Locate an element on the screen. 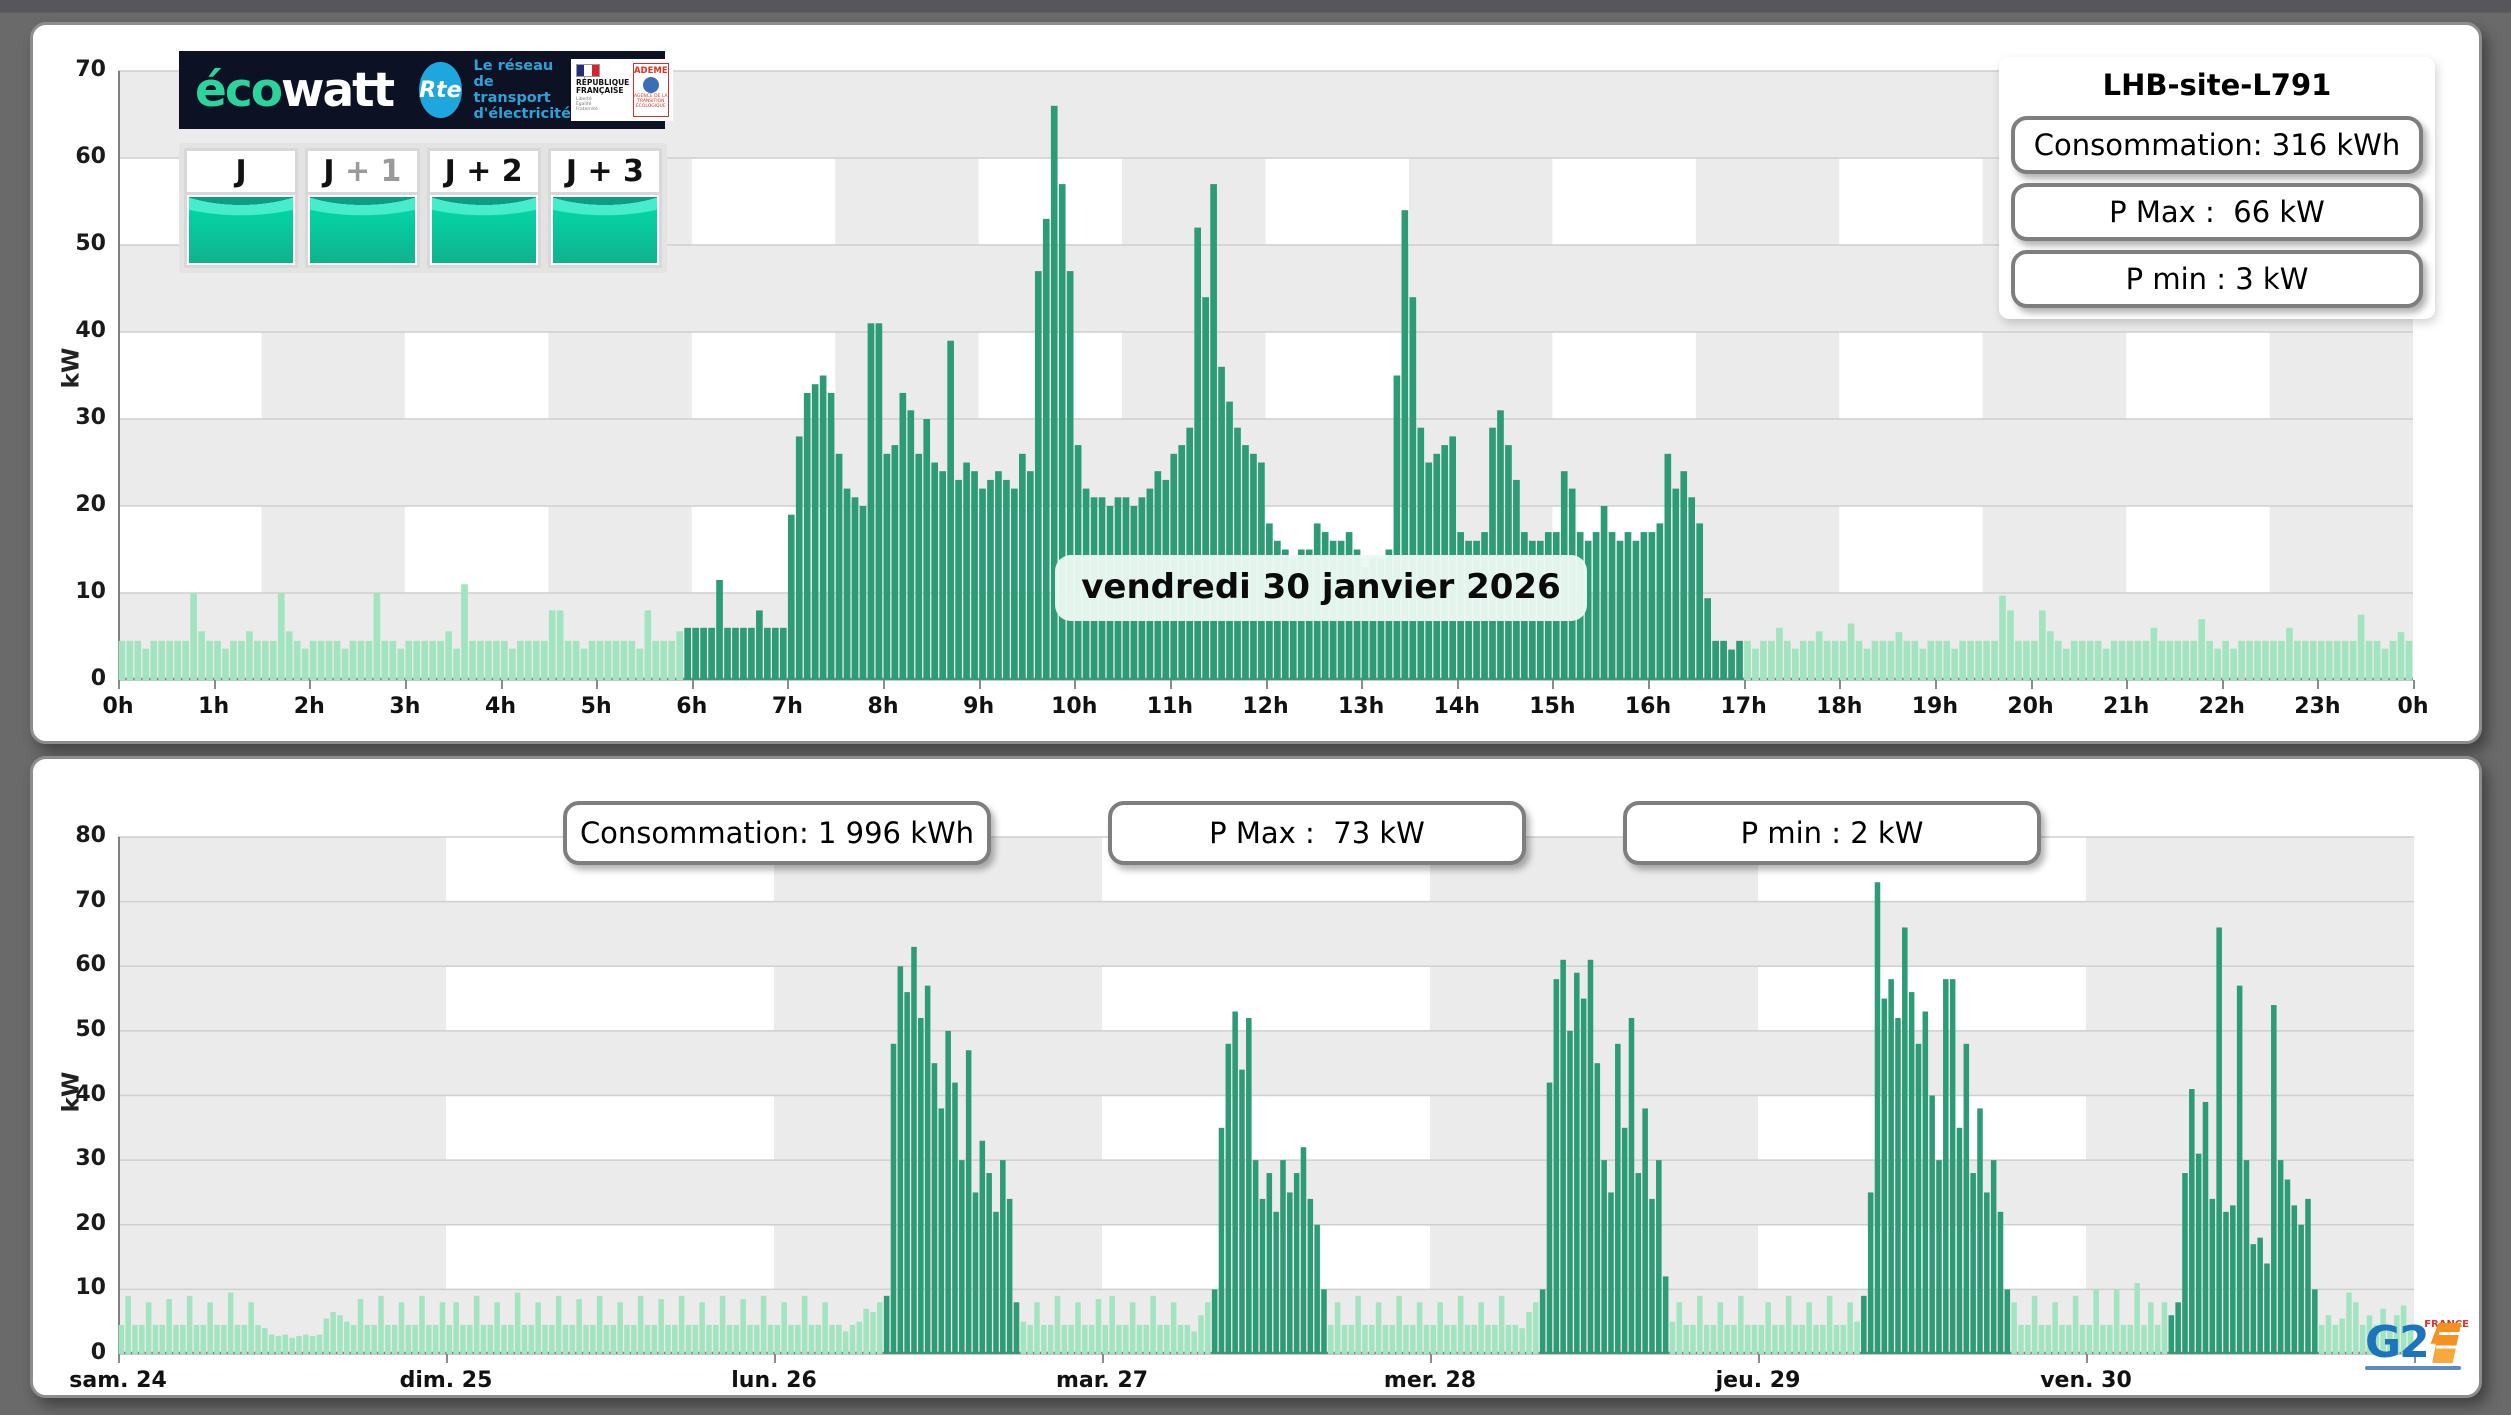  day-tile-1: J + 1 is located at coordinates (362, 208).